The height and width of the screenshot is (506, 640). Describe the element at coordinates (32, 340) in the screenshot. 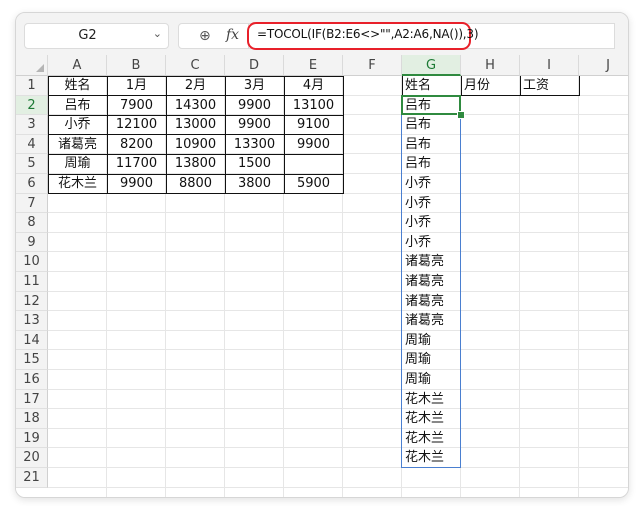

I see `row-header-14: 14` at that location.